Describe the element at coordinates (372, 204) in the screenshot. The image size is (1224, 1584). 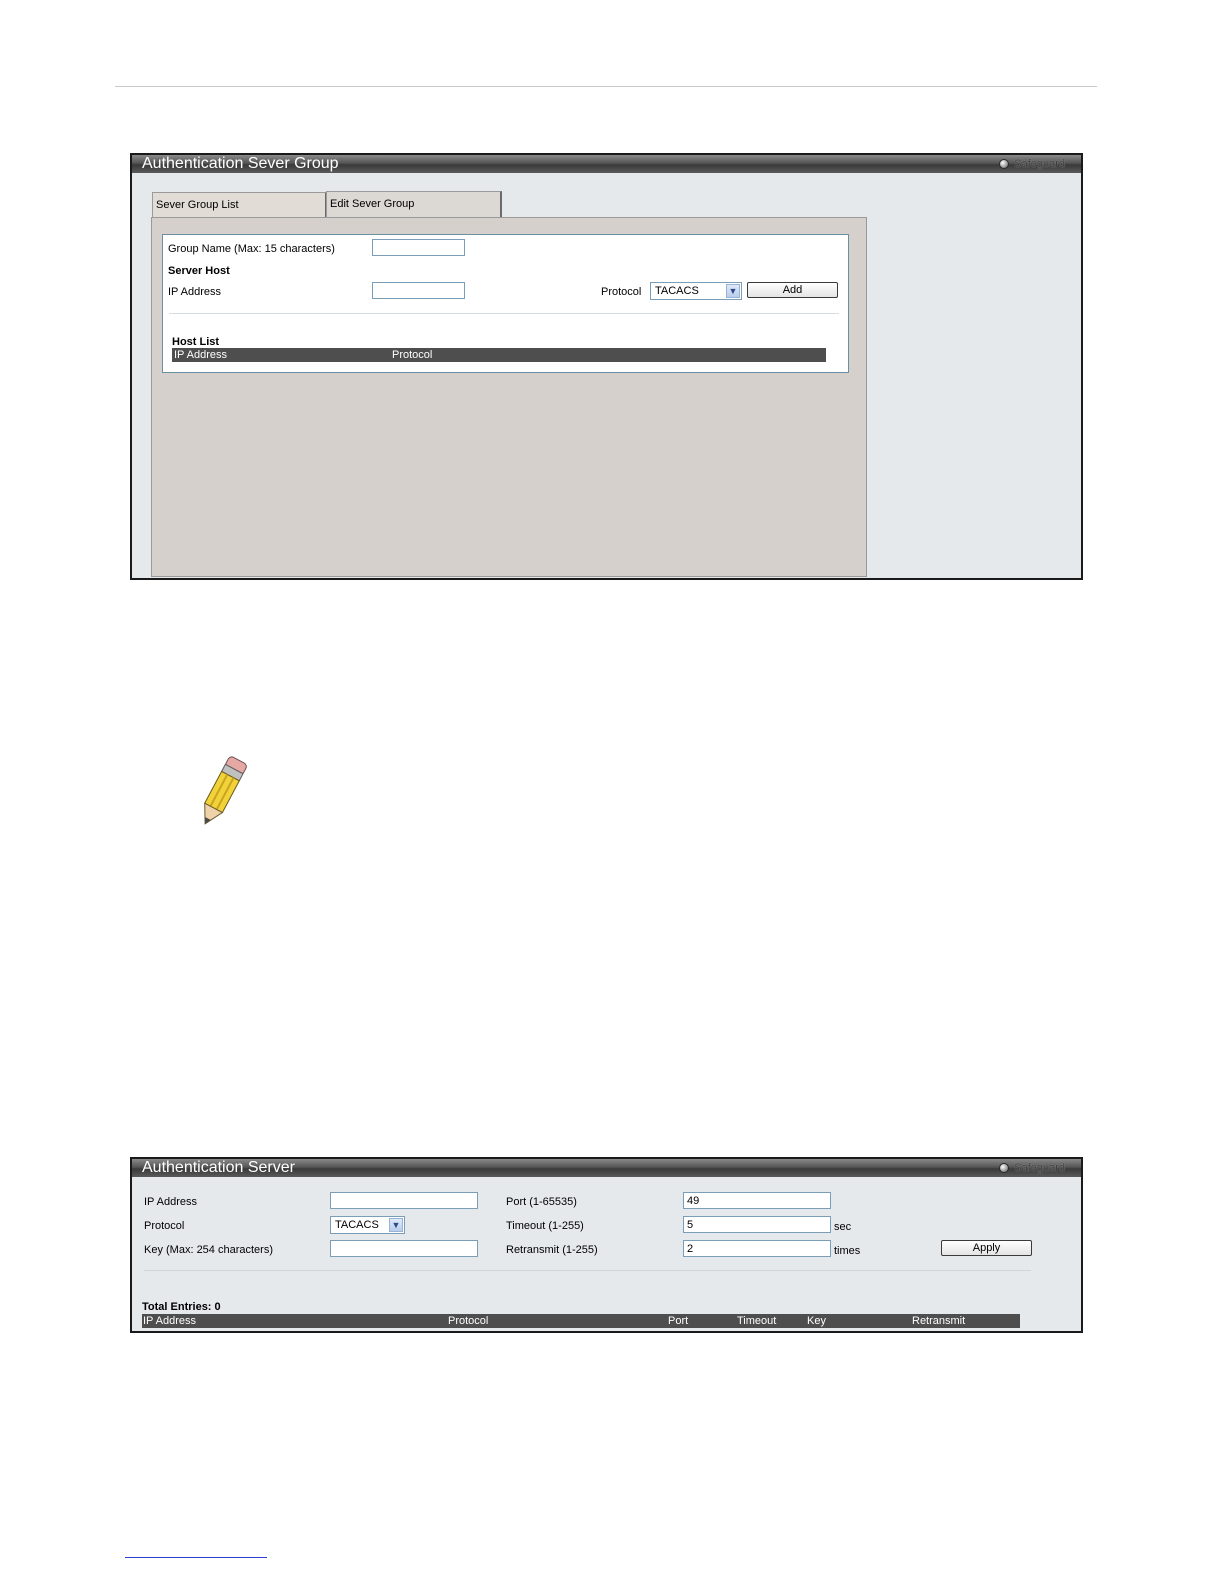
I see `tab-edit-sever-group-label: Edit Sever Group` at that location.